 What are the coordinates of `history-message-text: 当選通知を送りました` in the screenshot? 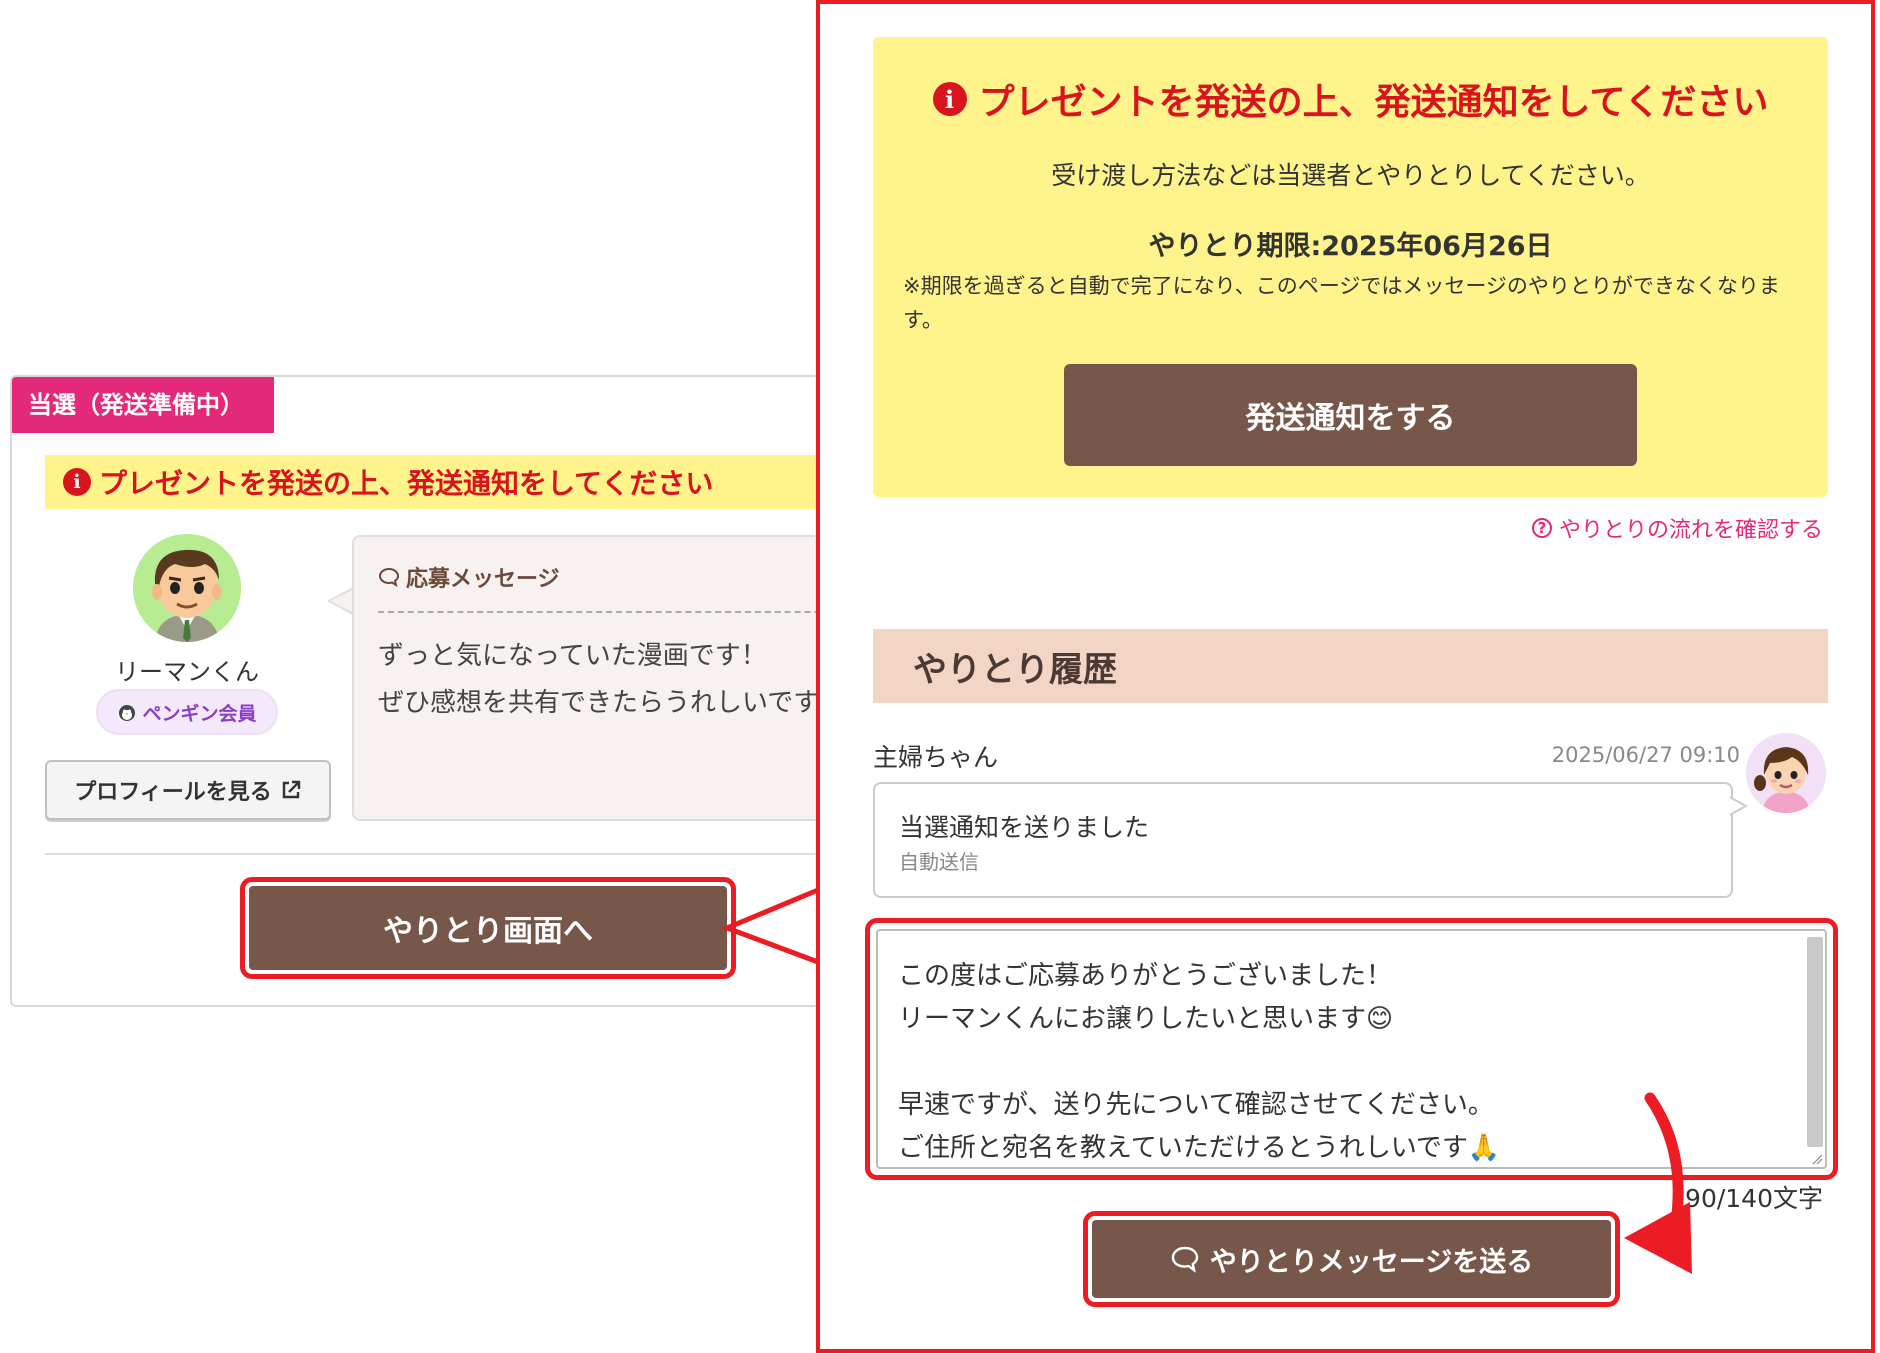 It's located at (1024, 827).